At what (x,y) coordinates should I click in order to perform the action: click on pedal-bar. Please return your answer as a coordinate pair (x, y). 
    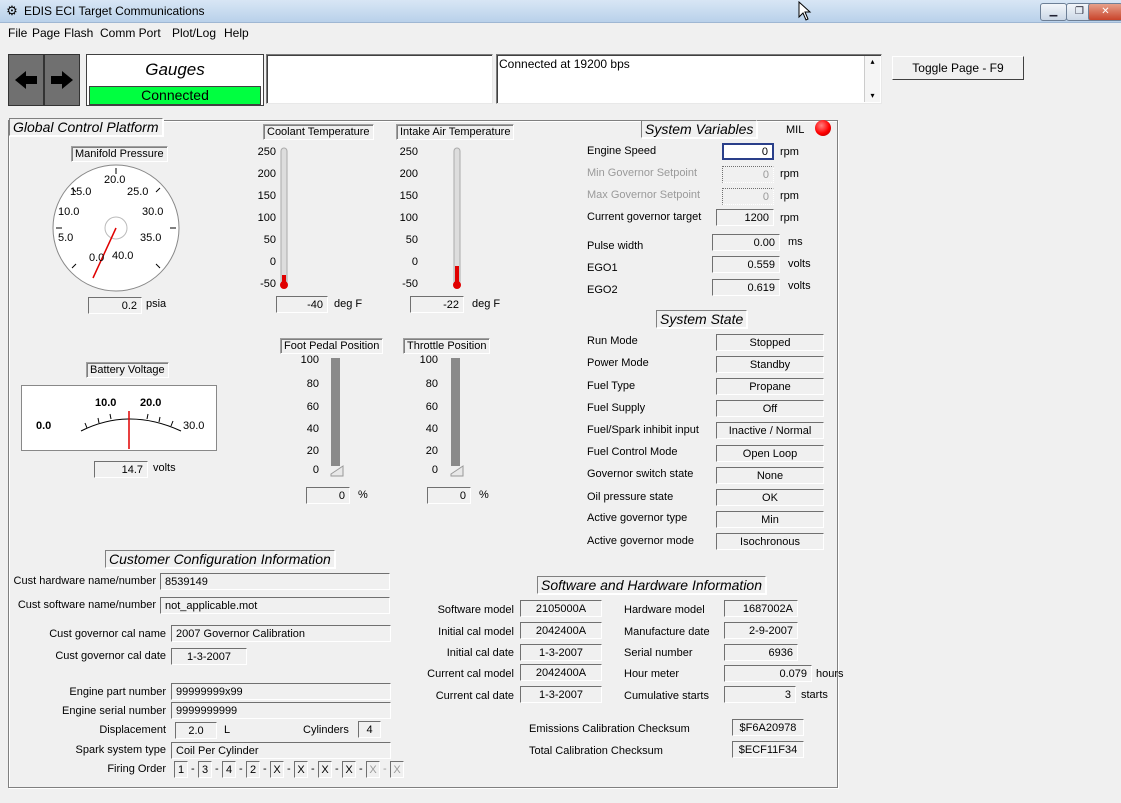
    Looking at the image, I should click on (337, 417).